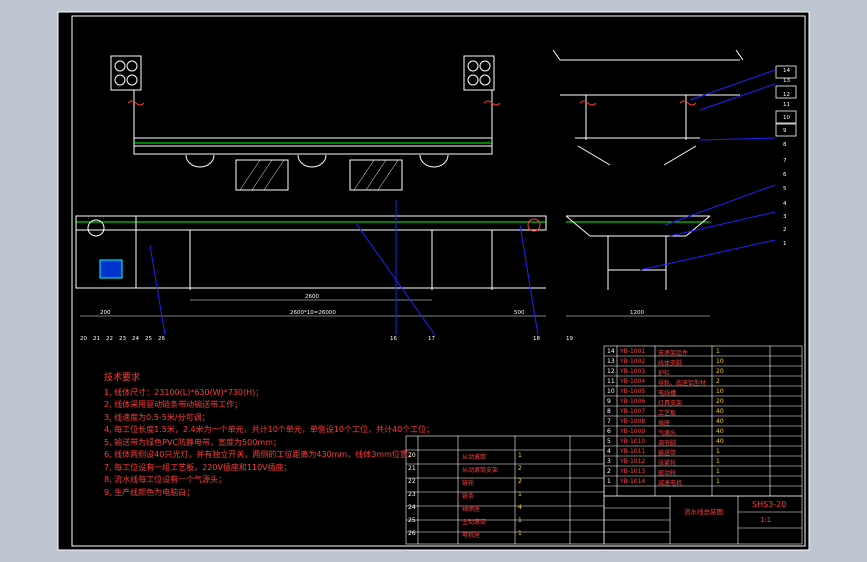  What do you see at coordinates (633, 441) in the screenshot?
I see `bom-upper-code: YB-1010` at bounding box center [633, 441].